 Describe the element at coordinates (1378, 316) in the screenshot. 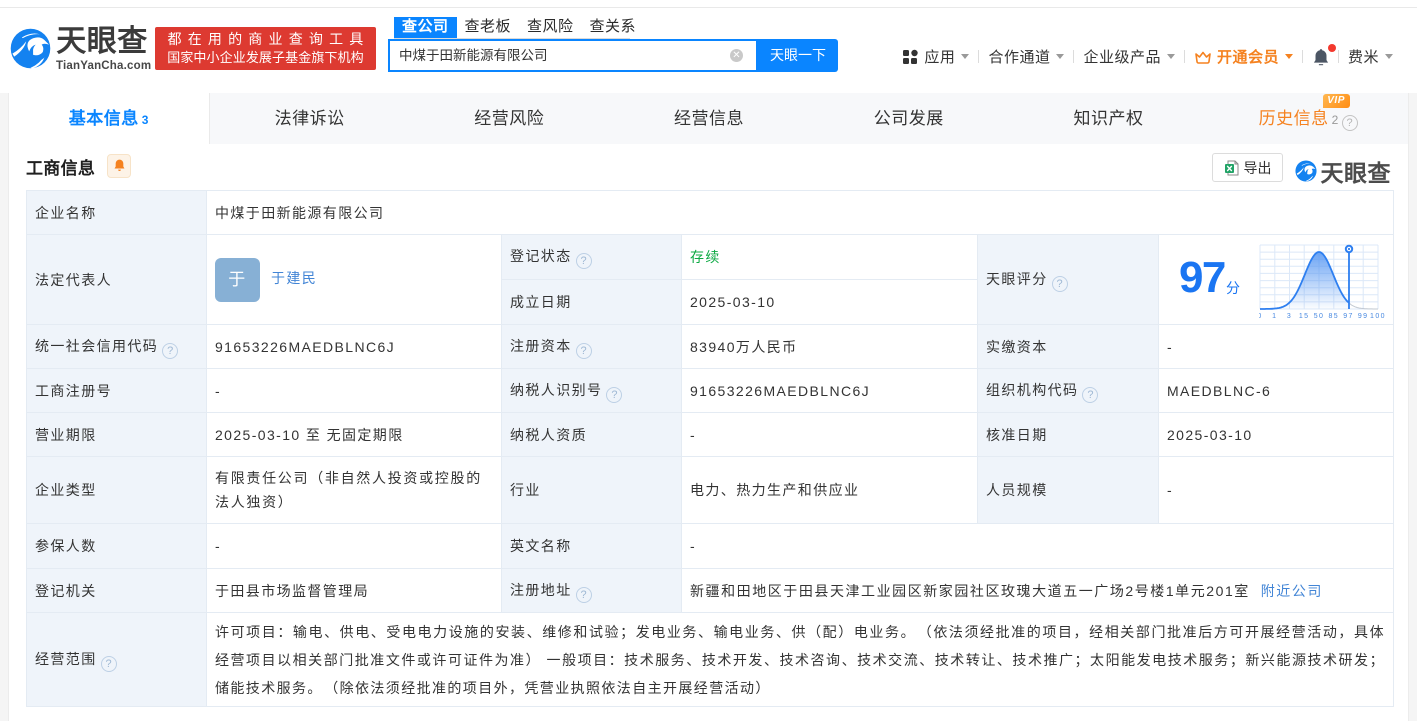

I see `svg-text: 100` at that location.